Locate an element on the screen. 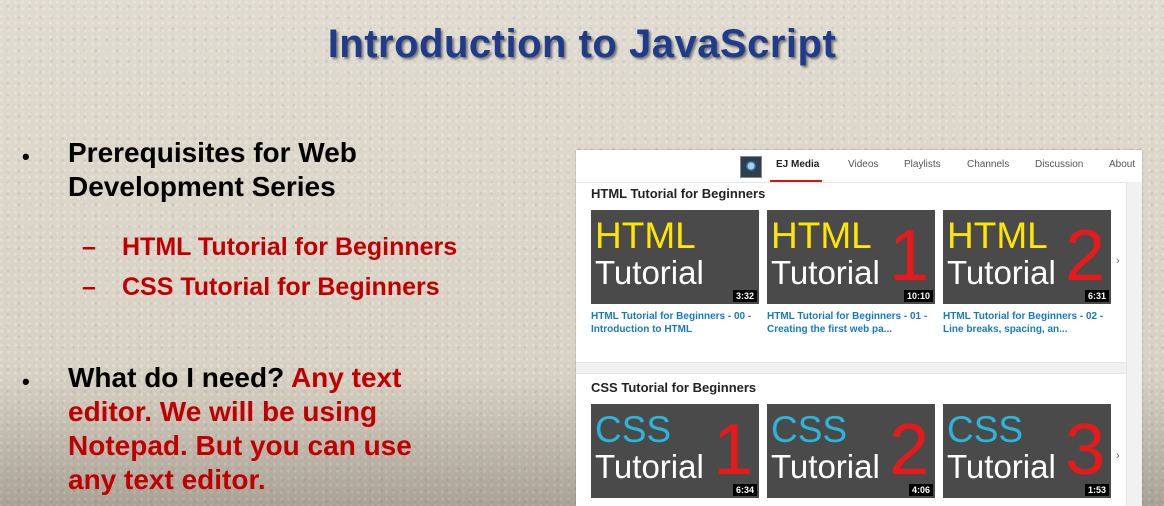 This screenshot has width=1164, height=506. video-duration: 1:53 is located at coordinates (1096, 490).